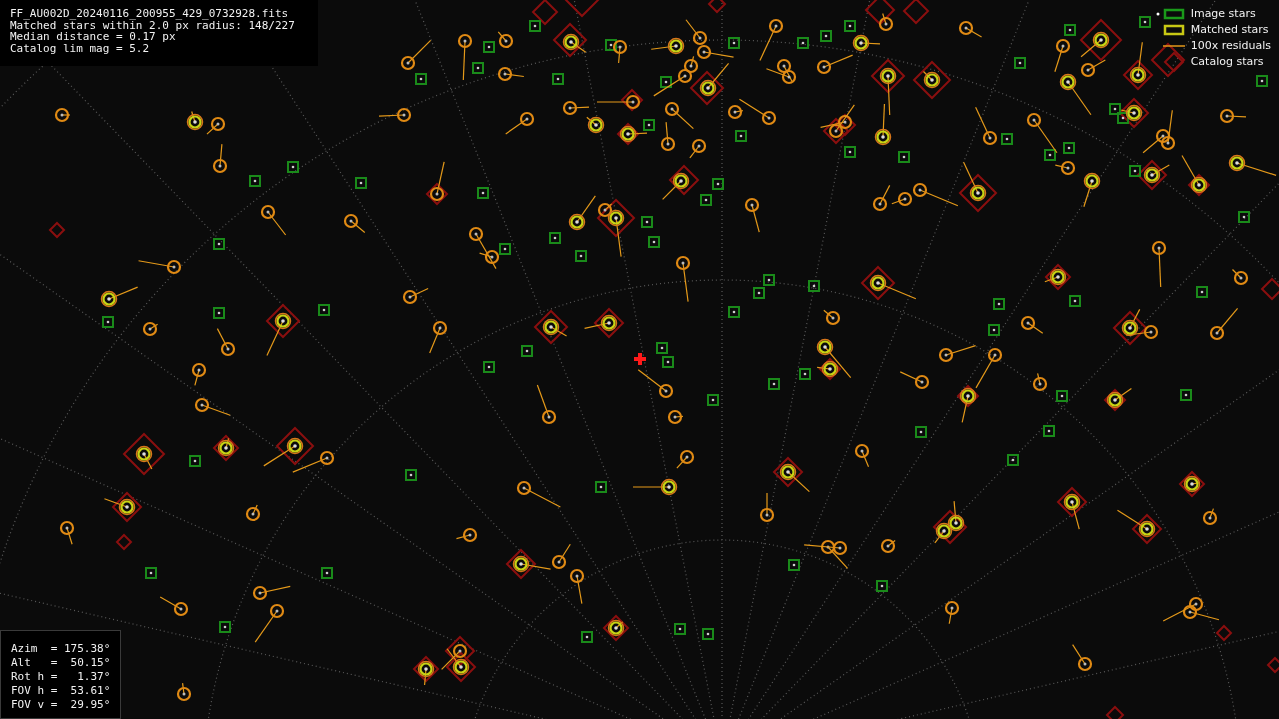  What do you see at coordinates (1223, 13) in the screenshot?
I see `legend-label: Image stars` at bounding box center [1223, 13].